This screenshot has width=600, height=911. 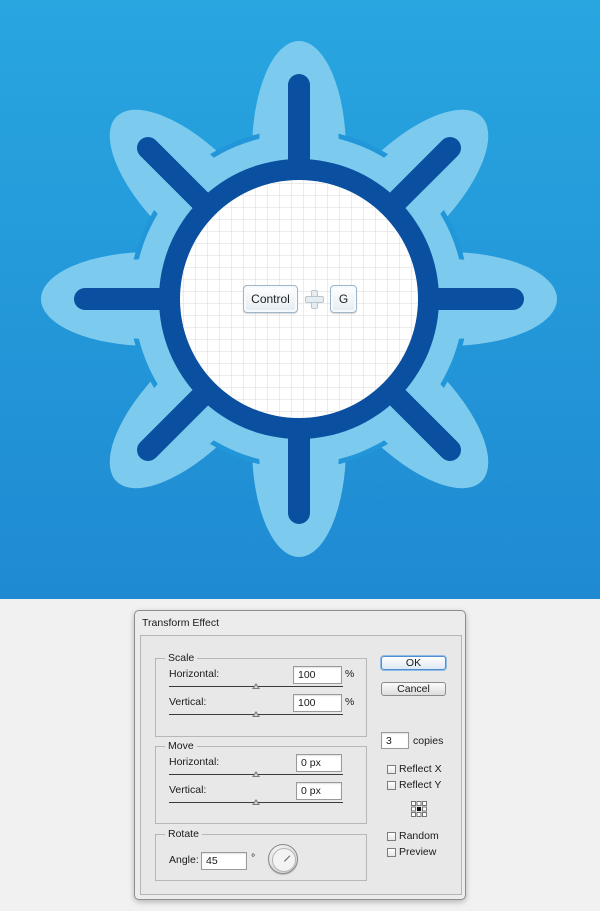 I want to click on move-vertical-slider-thumb, so click(x=256, y=802).